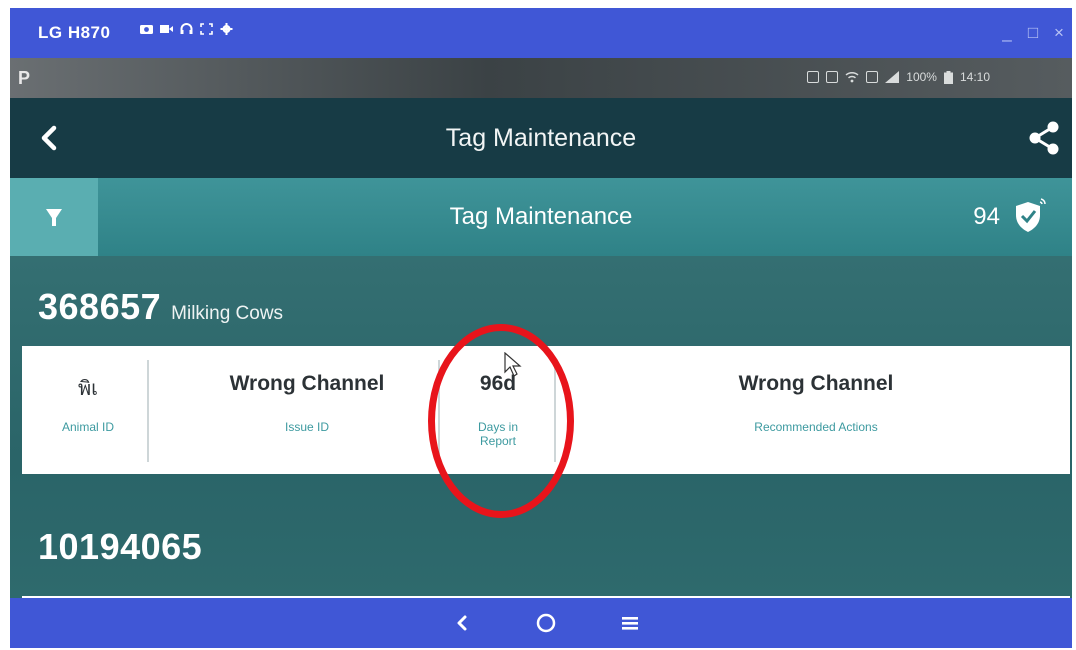  Describe the element at coordinates (921, 77) in the screenshot. I see `battery-percent: 100%` at that location.